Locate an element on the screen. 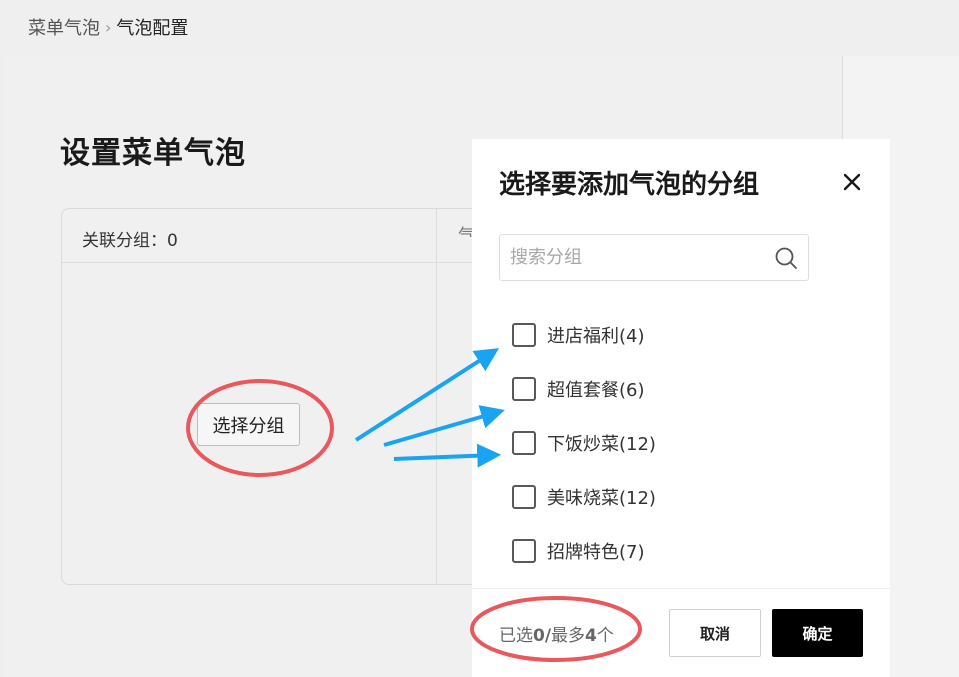  breadcrumb: 菜单气泡 › 气泡配置 is located at coordinates (108, 27).